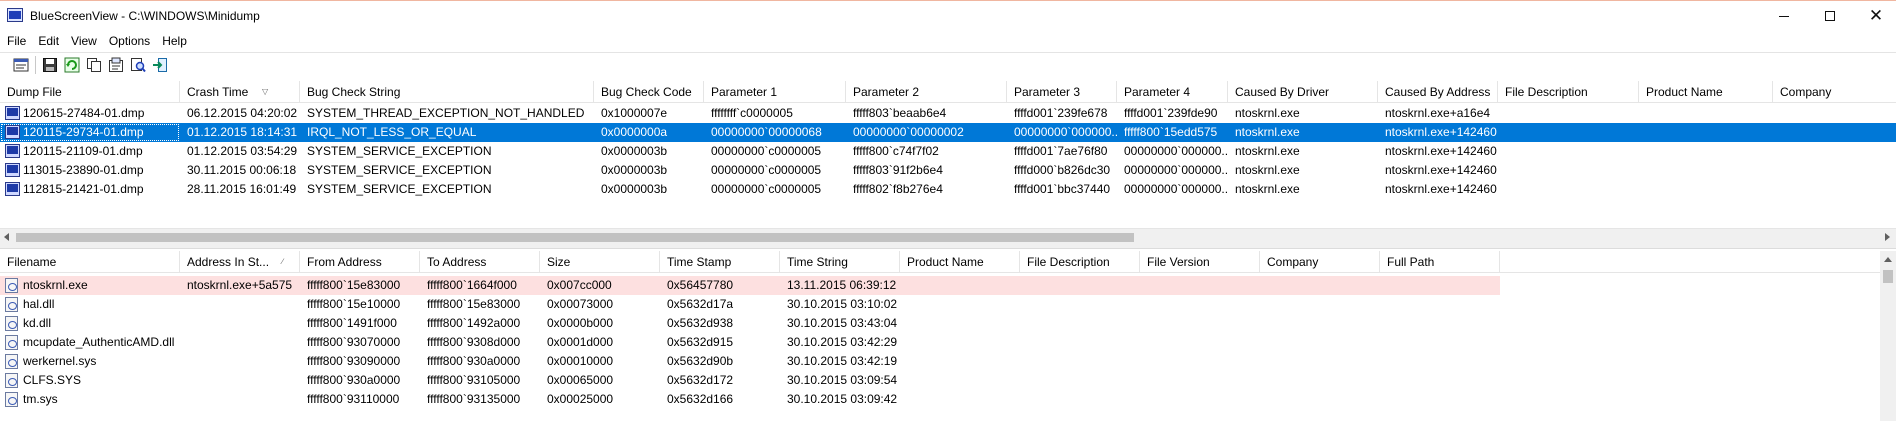 This screenshot has width=1896, height=421. What do you see at coordinates (1172, 92) in the screenshot?
I see `col-parameter-4: Parameter 4` at bounding box center [1172, 92].